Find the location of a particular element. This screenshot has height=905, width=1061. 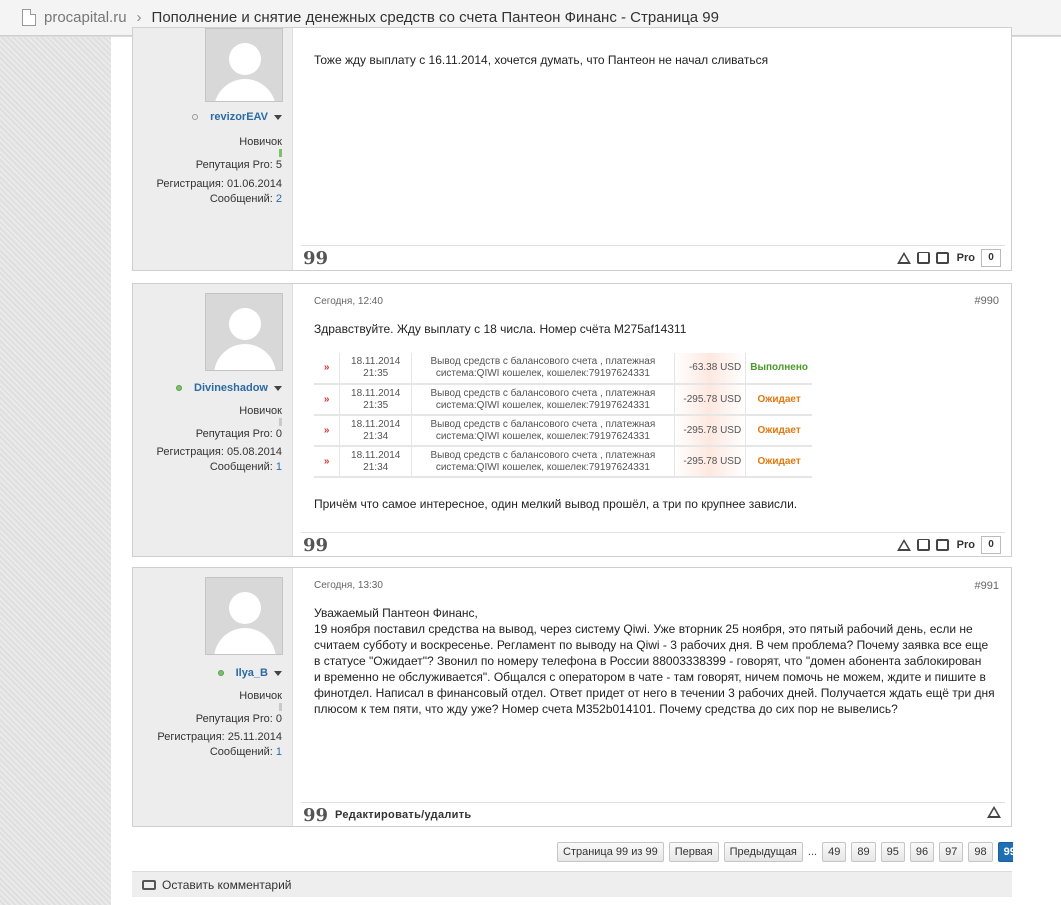

payment-status: Выполнено is located at coordinates (778, 369).